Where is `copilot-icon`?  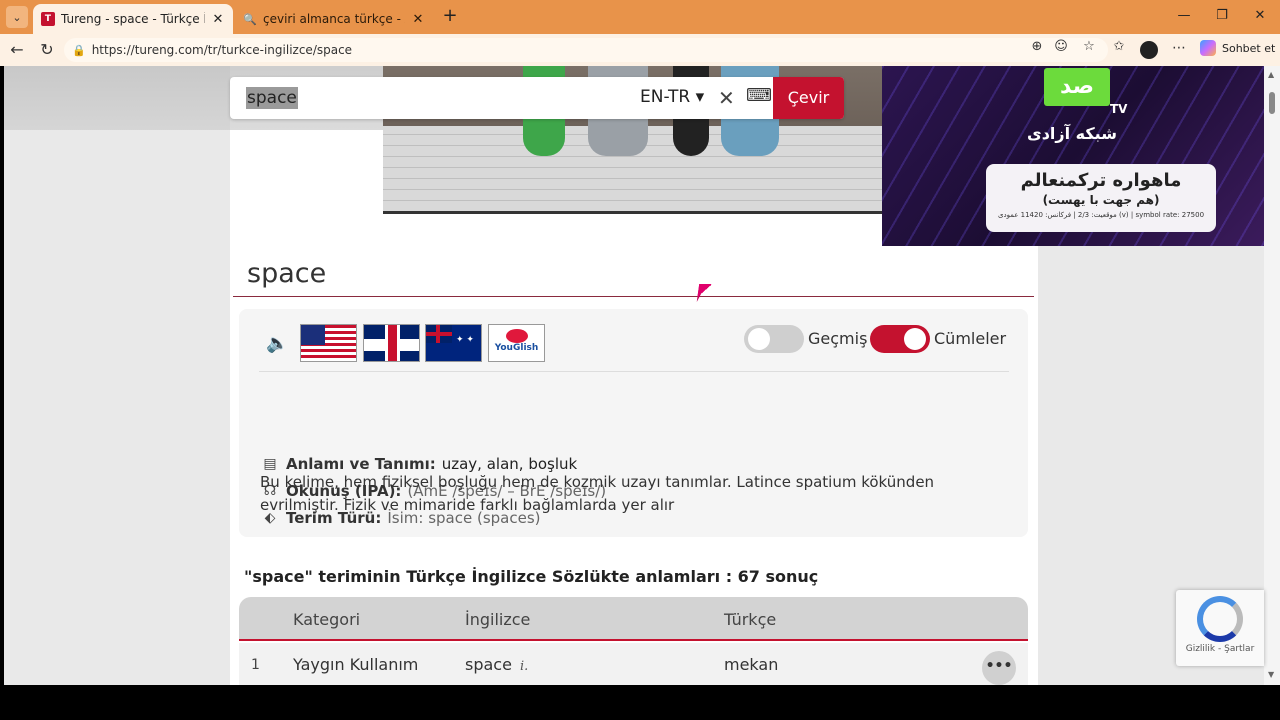
copilot-icon is located at coordinates (1208, 48).